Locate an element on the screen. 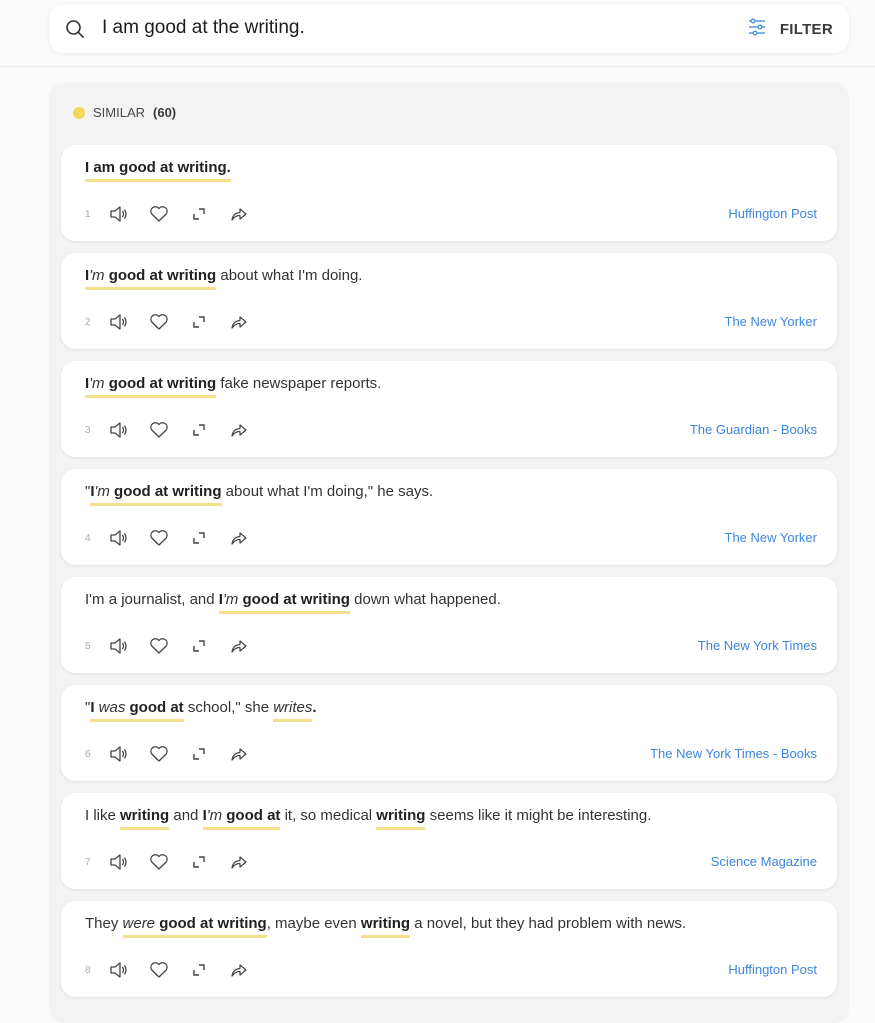 This screenshot has height=1023, width=875. source-link: The Guardian - Books is located at coordinates (753, 429).